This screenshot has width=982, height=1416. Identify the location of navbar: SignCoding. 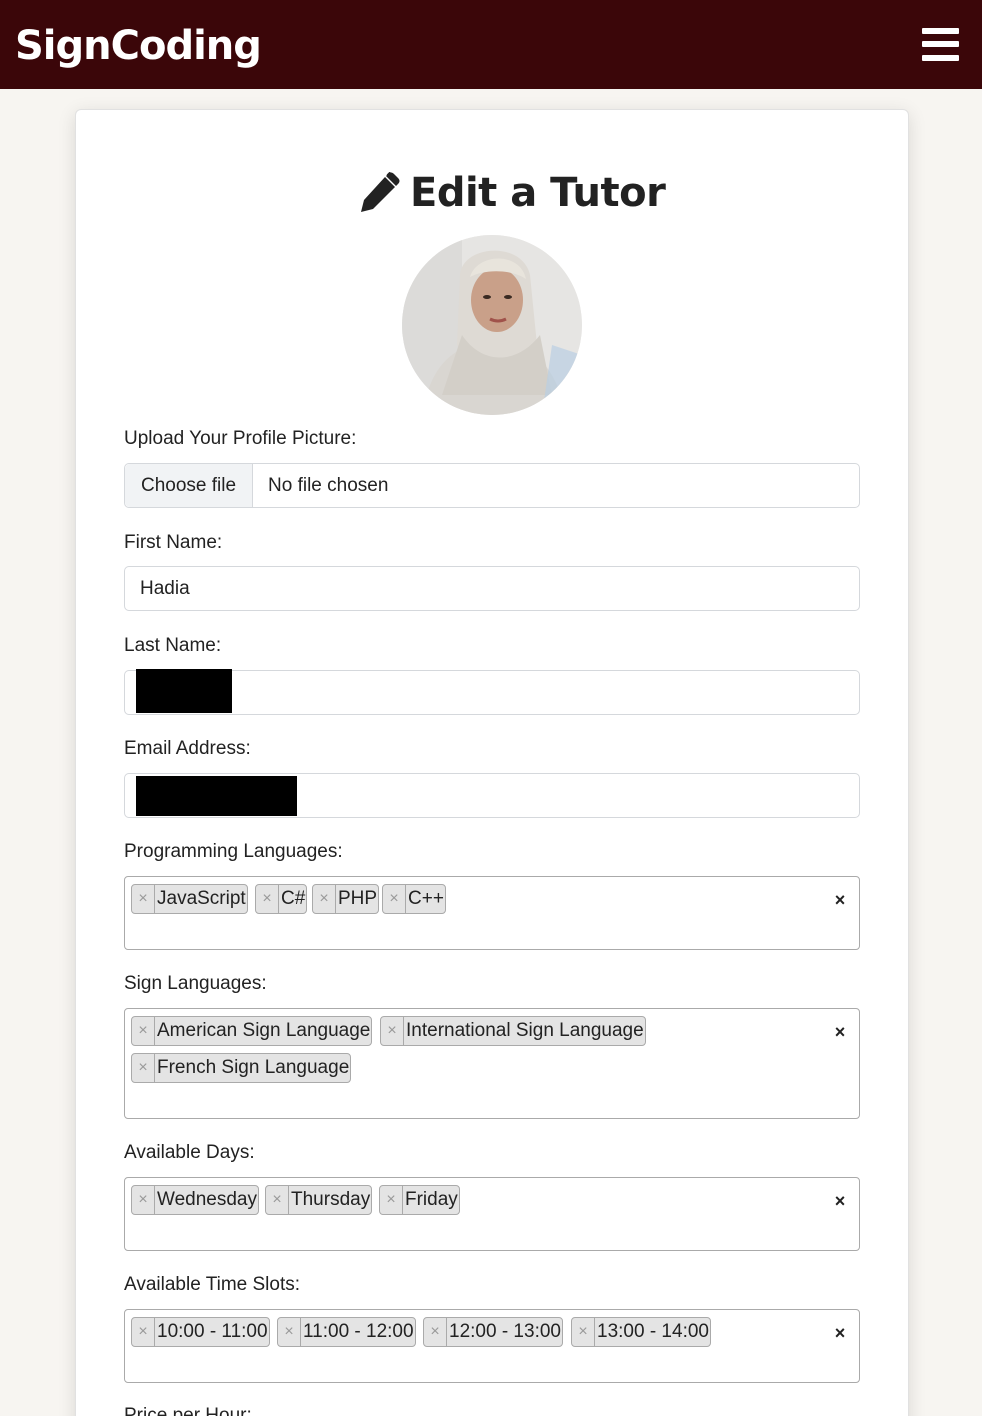
(491, 44).